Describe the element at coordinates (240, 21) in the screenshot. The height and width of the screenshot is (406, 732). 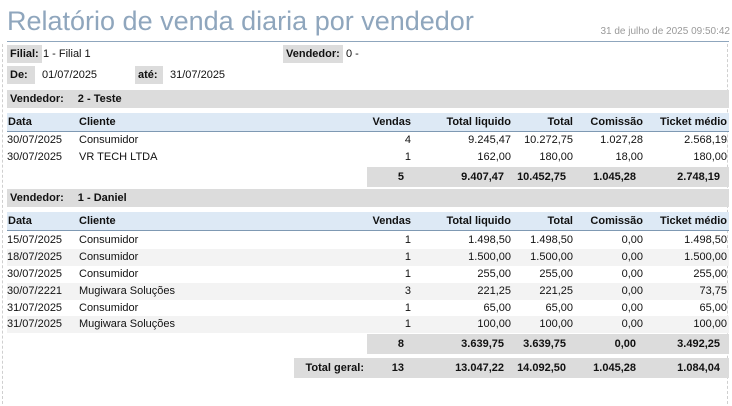
I see `report-title: Relatório de venda diaria por vendedor` at that location.